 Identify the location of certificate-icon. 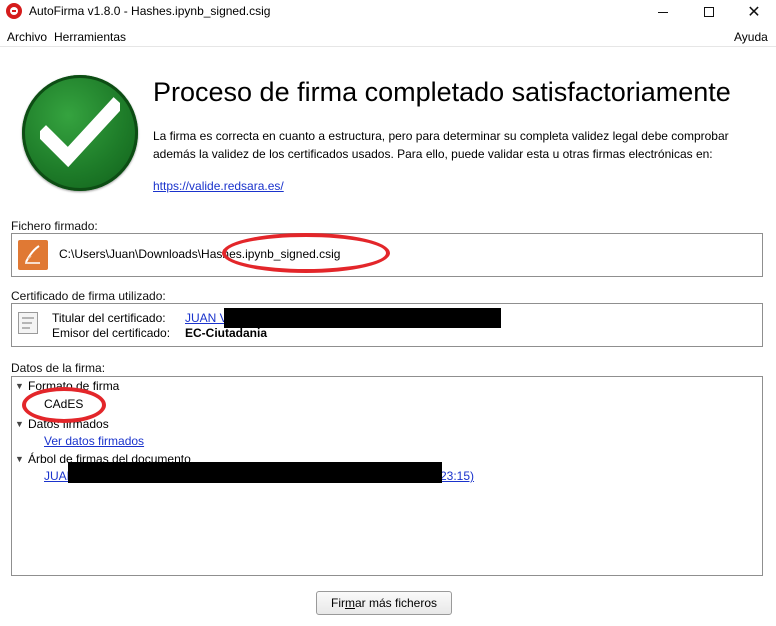
(28, 323).